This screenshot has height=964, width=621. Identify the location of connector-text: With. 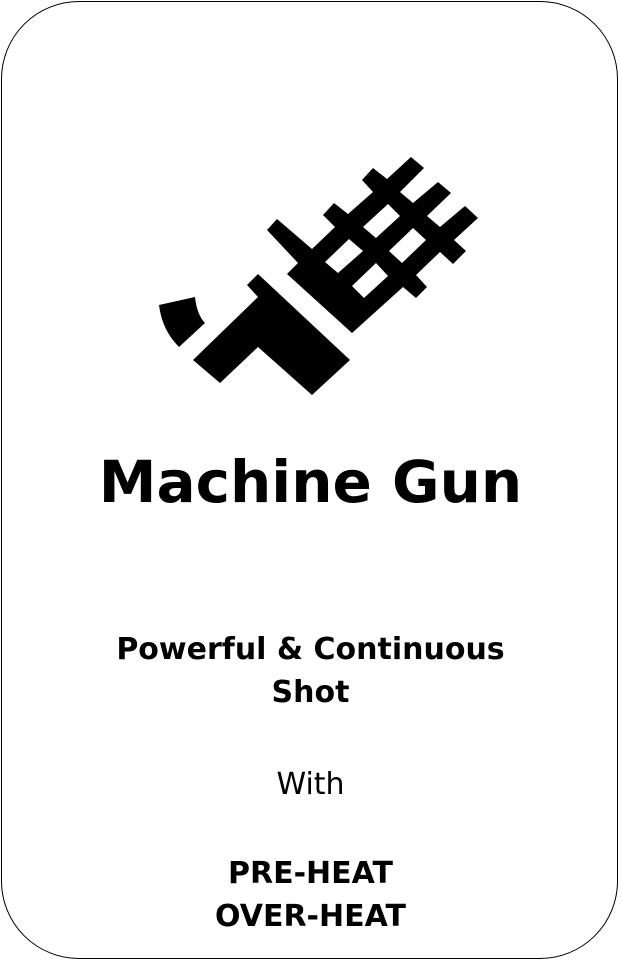
(310, 784).